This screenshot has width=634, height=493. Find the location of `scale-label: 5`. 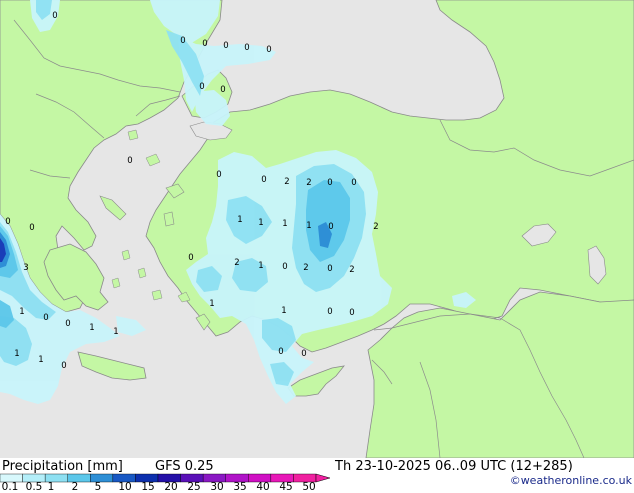

scale-label: 5 is located at coordinates (98, 487).